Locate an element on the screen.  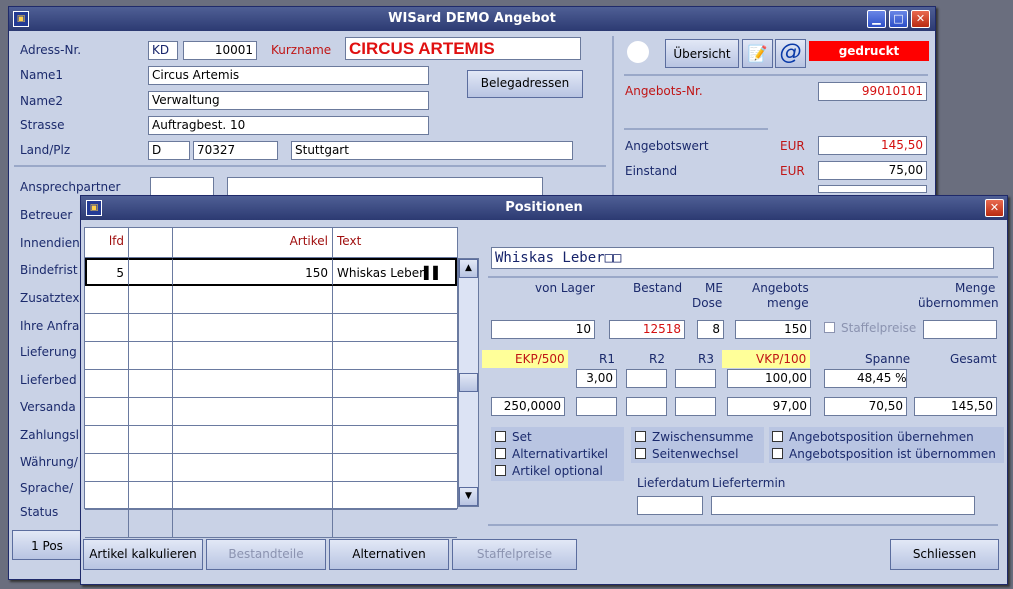
grid-cell-text: Whiskas Leber▌▌ is located at coordinates (395, 272).